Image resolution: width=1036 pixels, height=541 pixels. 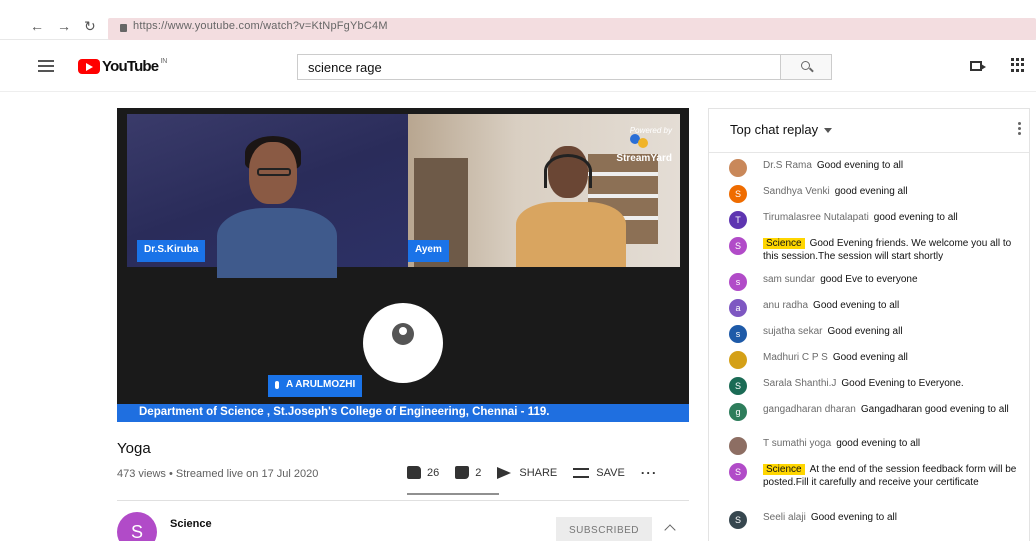 What do you see at coordinates (137, 526) in the screenshot?
I see `channel-avatar: S` at bounding box center [137, 526].